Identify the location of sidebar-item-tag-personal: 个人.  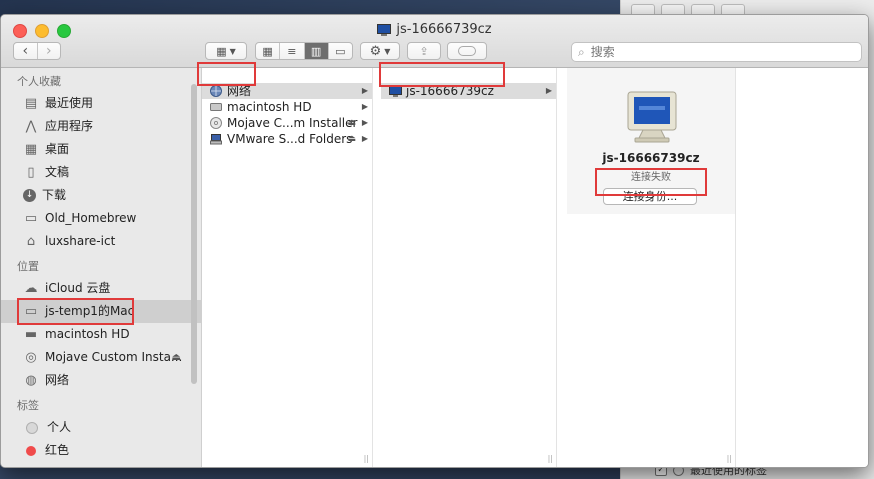
(101, 427).